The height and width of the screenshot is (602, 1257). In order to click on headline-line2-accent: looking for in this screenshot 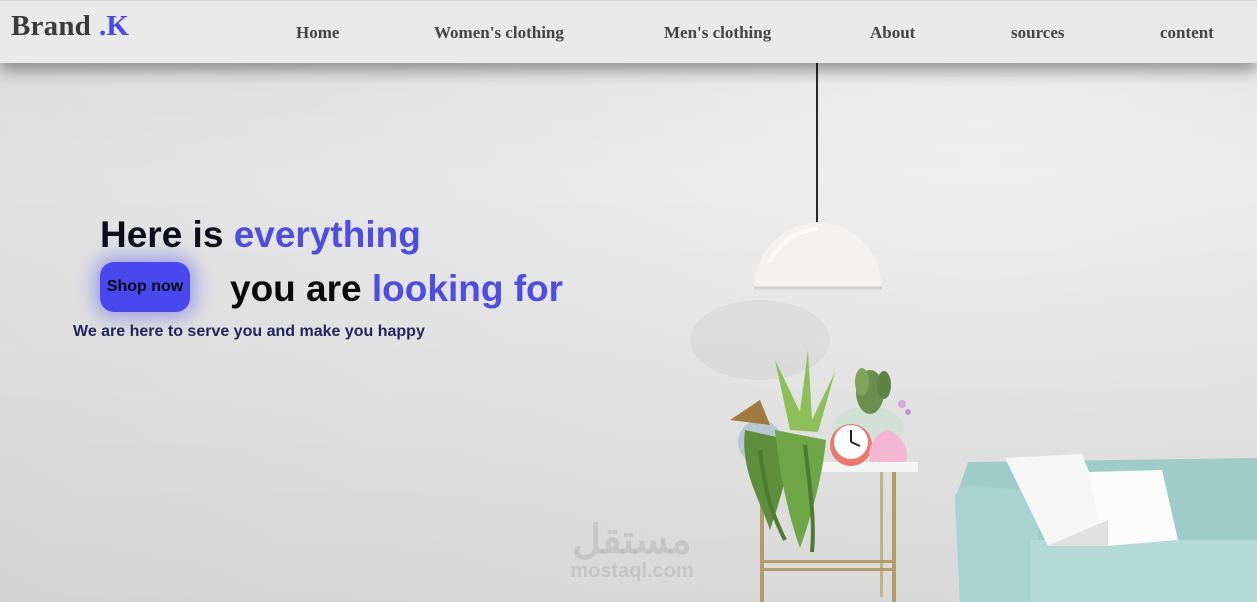, I will do `click(467, 288)`.